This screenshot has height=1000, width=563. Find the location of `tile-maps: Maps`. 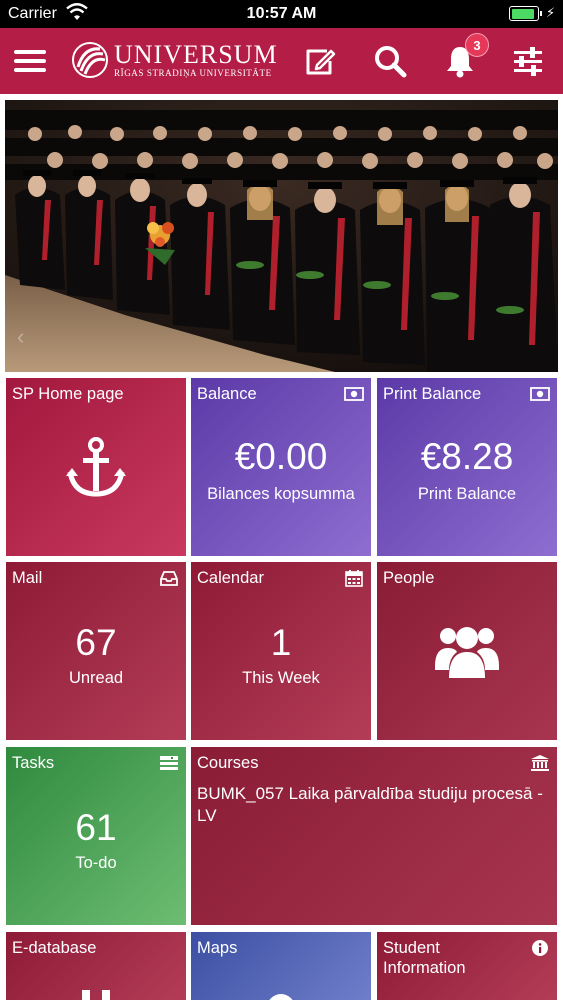

tile-maps: Maps is located at coordinates (281, 966).